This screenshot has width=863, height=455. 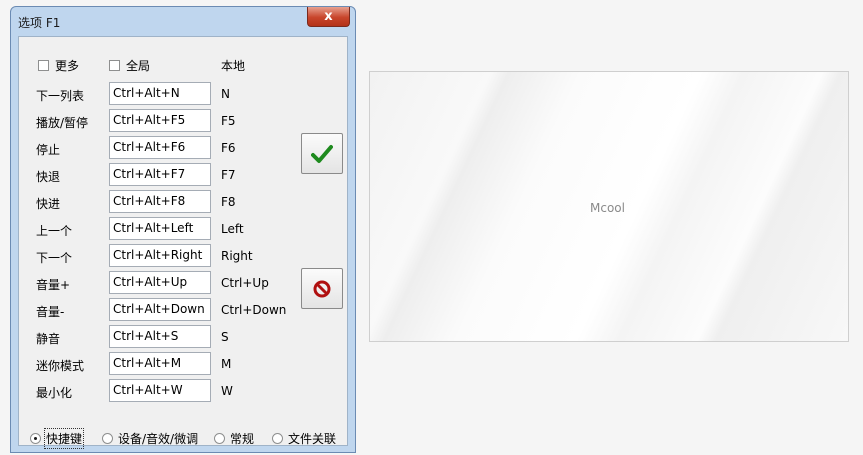 I want to click on hotkey-row: 迷你模式 Ctrl+Alt+M M, so click(x=184, y=364).